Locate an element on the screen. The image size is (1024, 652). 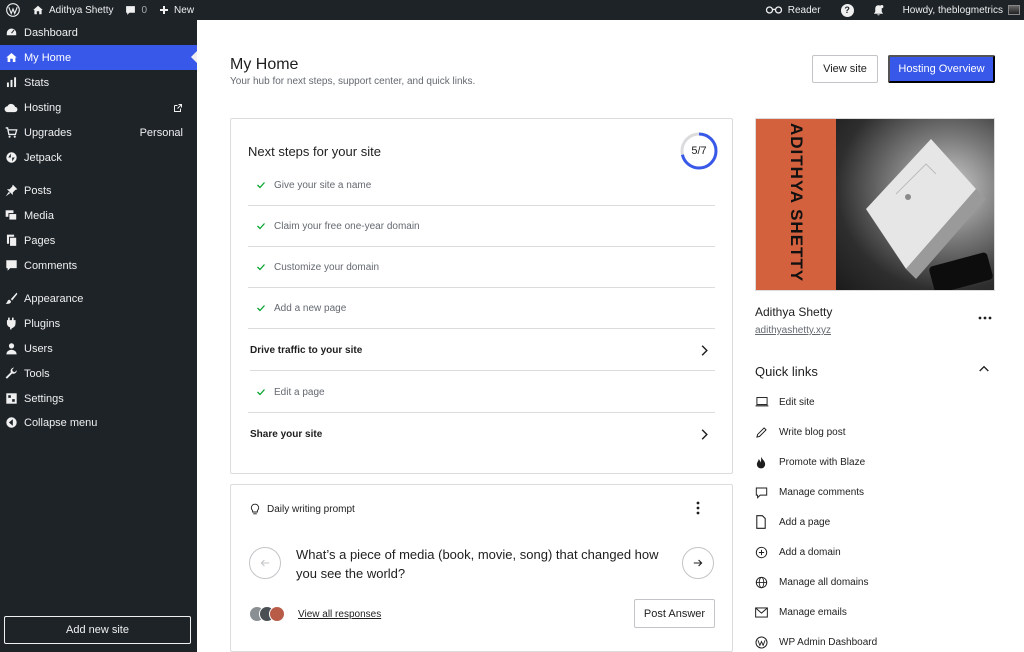
task-item-name-site: Give your site a name is located at coordinates (481, 185).